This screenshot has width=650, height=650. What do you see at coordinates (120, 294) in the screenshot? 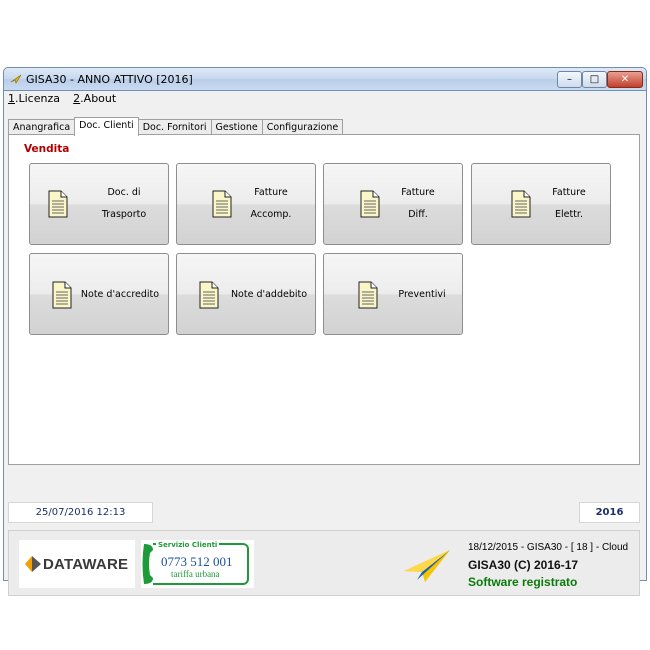
I see `button-label: Note d'accredito` at bounding box center [120, 294].